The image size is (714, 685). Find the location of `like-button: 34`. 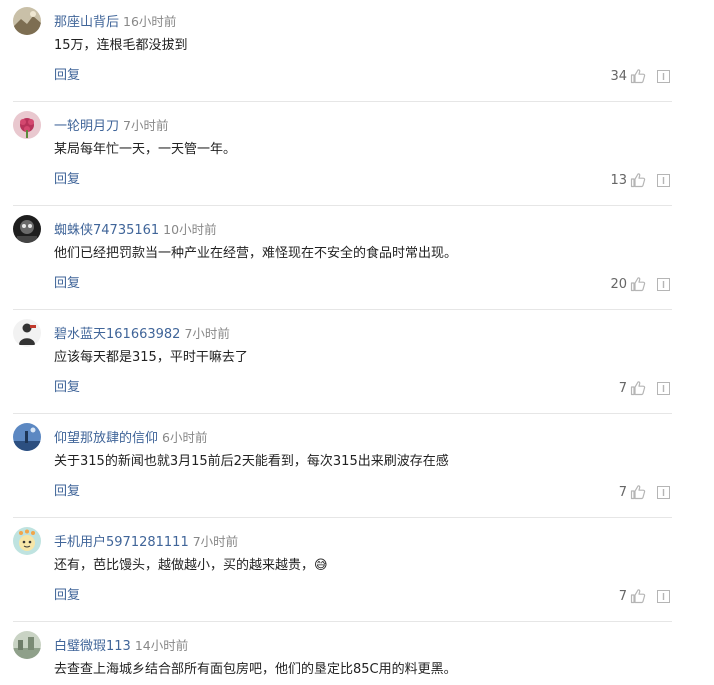

like-button: 34 is located at coordinates (628, 76).